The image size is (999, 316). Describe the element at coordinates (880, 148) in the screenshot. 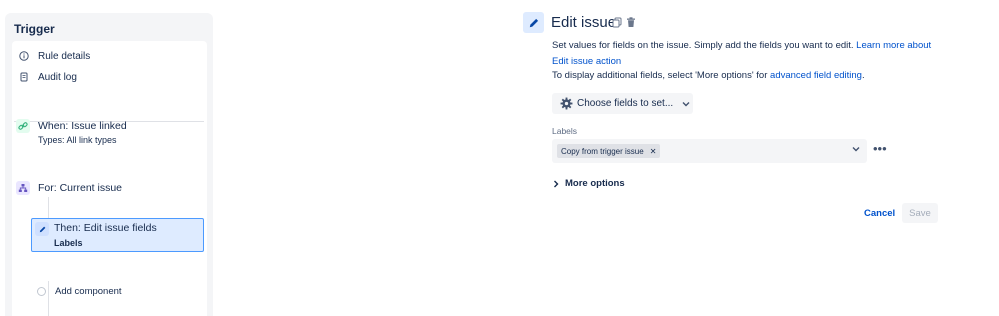

I see `more-actions-icon: •••` at that location.